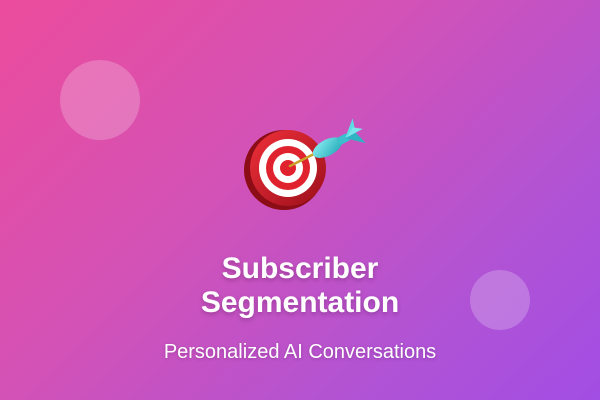 This screenshot has height=400, width=600. What do you see at coordinates (305, 164) in the screenshot?
I see `target-with-dart-icon` at bounding box center [305, 164].